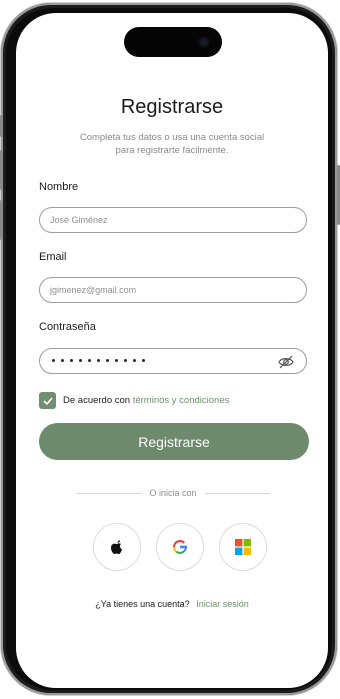 This screenshot has height=699, width=340. Describe the element at coordinates (172, 150) in the screenshot. I see `subtitle-line-2: para registrarte fácilmente.` at that location.